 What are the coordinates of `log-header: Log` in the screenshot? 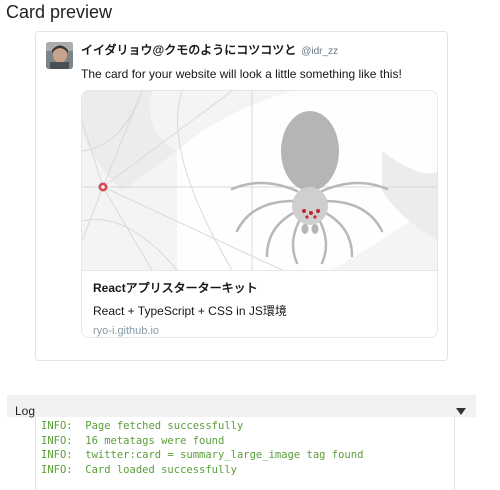 It's located at (241, 406).